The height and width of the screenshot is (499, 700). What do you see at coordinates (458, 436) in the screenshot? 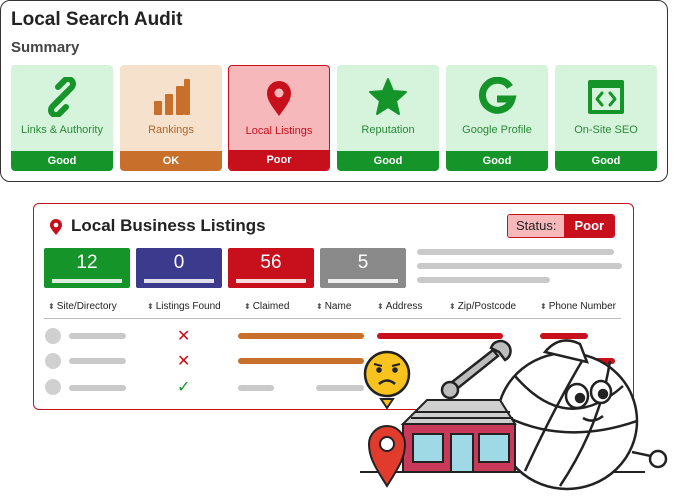
I see `storefront-icon` at bounding box center [458, 436].